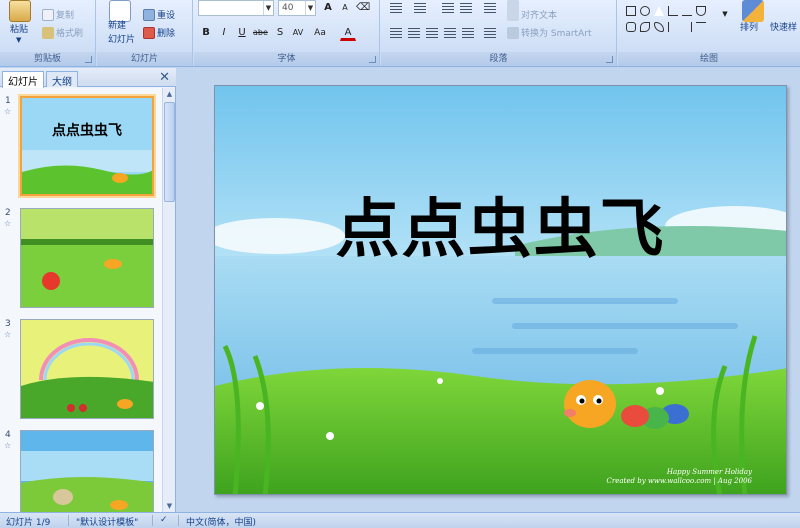 This screenshot has height=528, width=800. What do you see at coordinates (465, 8) in the screenshot?
I see `increase-indent-button` at bounding box center [465, 8].